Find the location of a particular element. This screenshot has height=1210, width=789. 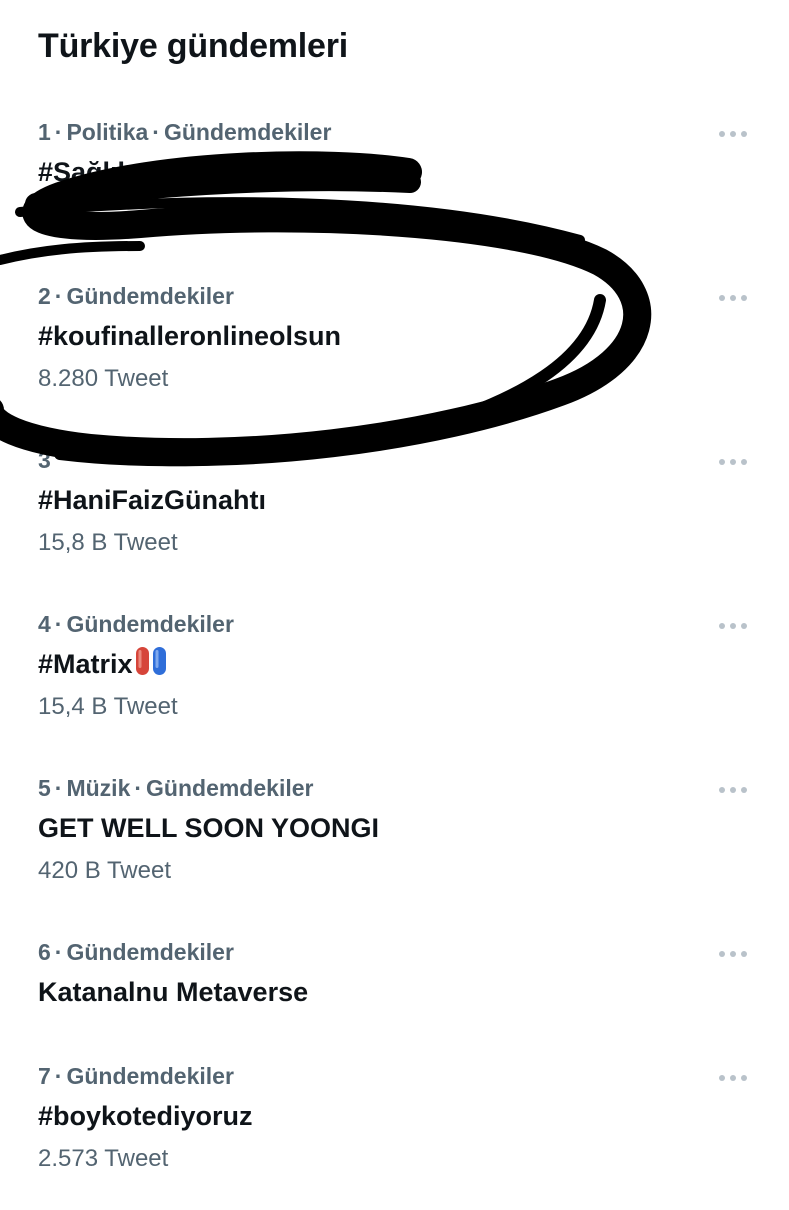

trend-meta: 6 · Gündemdekiler is located at coordinates (136, 952).